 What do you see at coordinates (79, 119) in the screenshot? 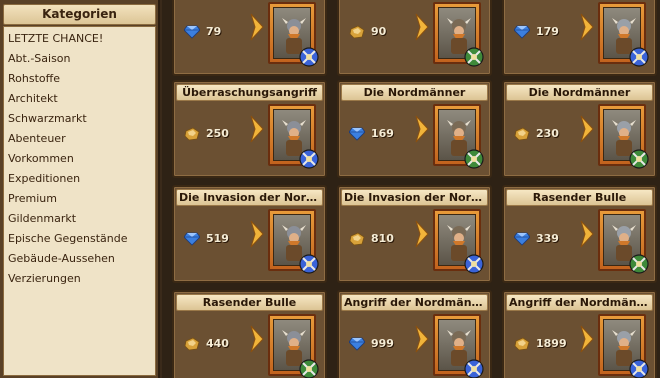
I see `sidebar-item-schwarzmarkt: Schwarzmarkt` at bounding box center [79, 119].